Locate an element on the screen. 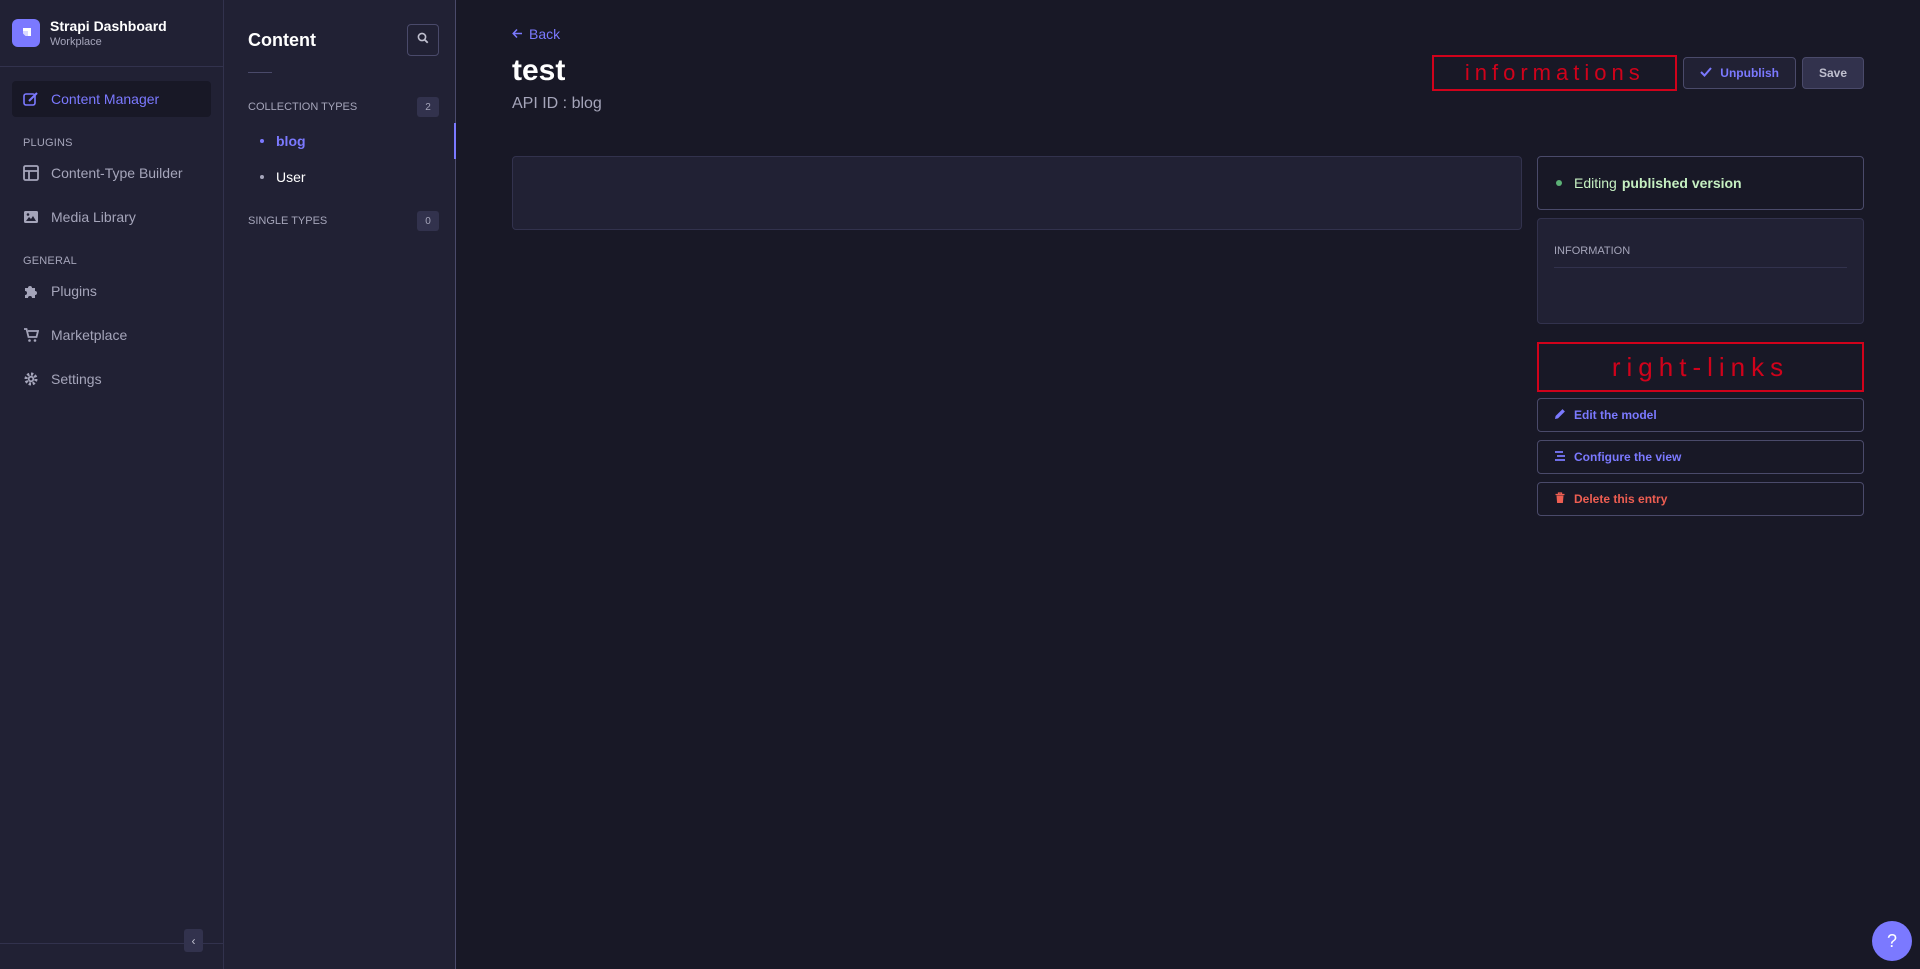 The image size is (1920, 969). brand: Strapi Dashboard Workplace is located at coordinates (111, 33).